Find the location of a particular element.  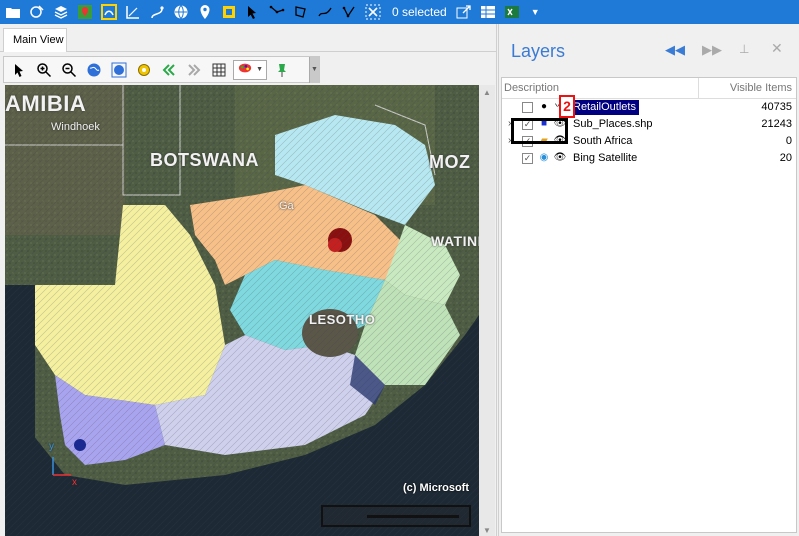

map-vertical-scrollbar: ▲ ▼ is located at coordinates (487, 310).